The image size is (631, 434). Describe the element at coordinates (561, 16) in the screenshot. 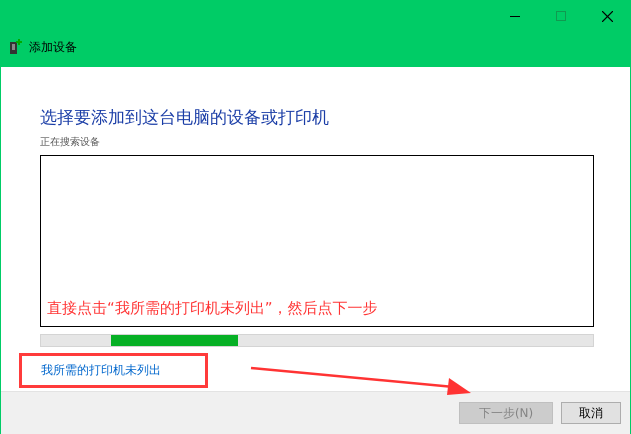

I see `maximize-icon` at that location.